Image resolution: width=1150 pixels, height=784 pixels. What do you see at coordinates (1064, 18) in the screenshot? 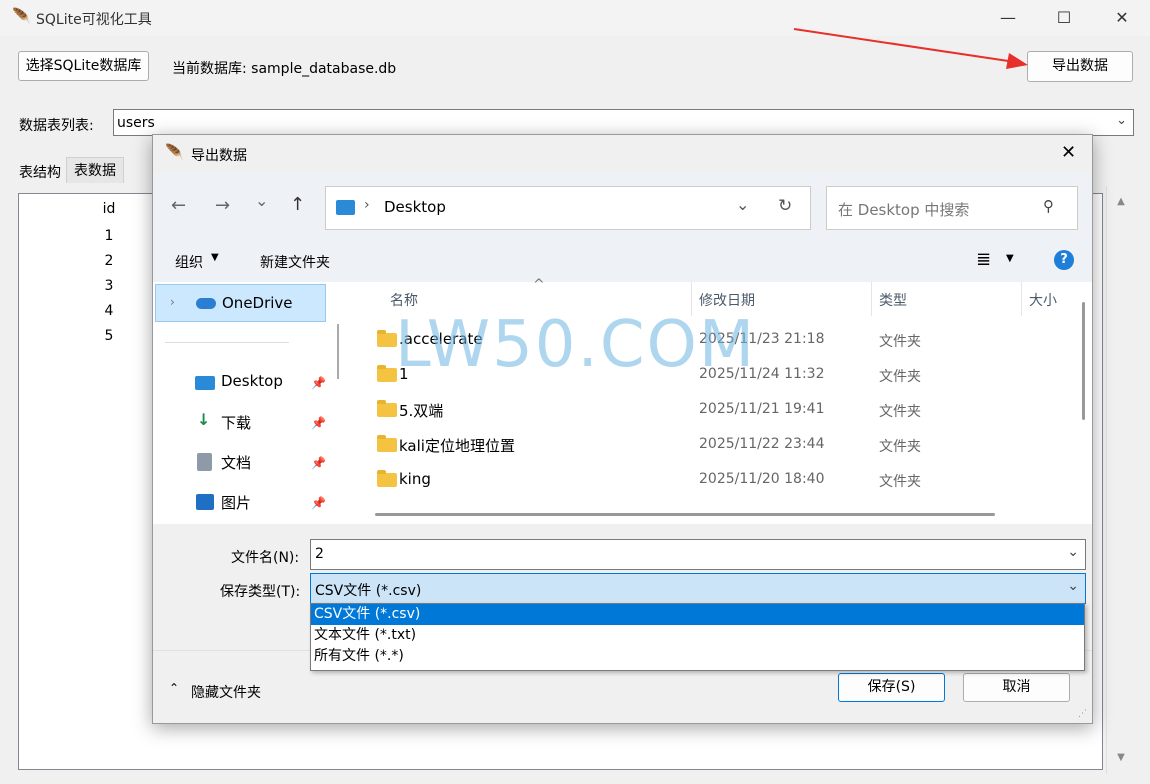
I see `maximize-button: ☐` at bounding box center [1064, 18].